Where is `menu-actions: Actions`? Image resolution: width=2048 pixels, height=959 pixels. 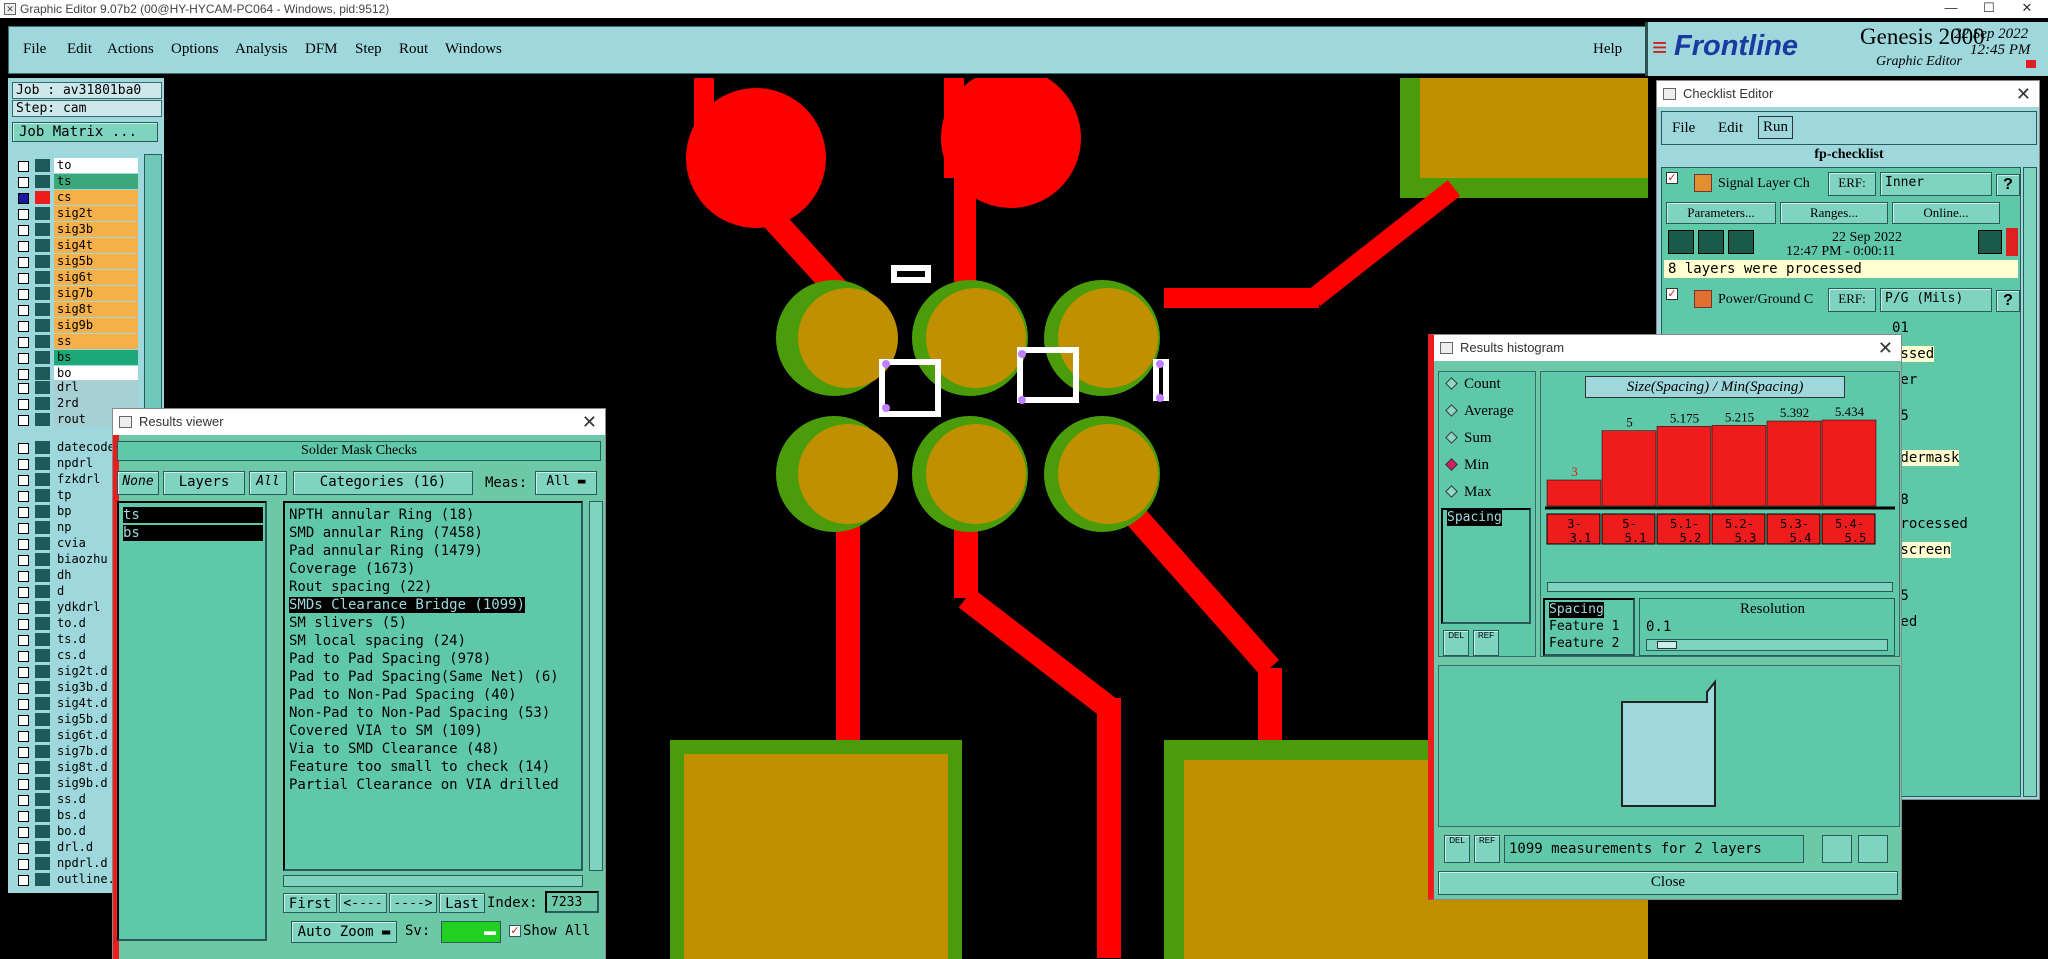
menu-actions: Actions is located at coordinates (130, 49).